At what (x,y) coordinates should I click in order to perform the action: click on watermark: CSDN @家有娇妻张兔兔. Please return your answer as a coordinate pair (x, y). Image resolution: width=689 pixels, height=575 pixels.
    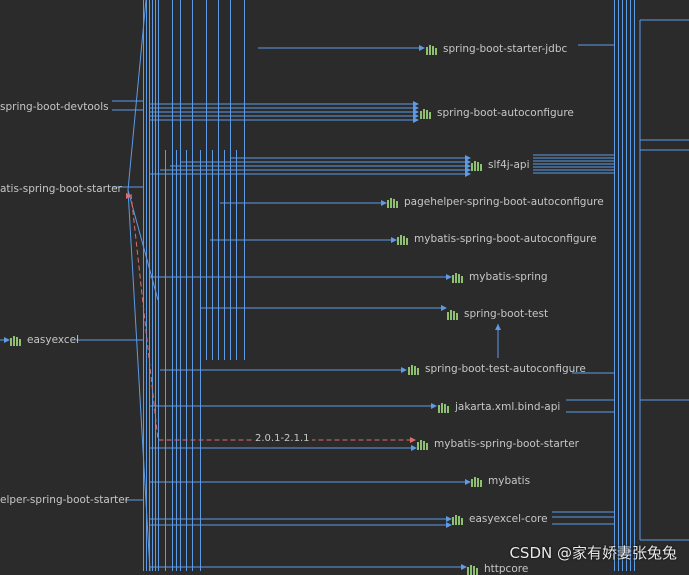
    Looking at the image, I should click on (593, 553).